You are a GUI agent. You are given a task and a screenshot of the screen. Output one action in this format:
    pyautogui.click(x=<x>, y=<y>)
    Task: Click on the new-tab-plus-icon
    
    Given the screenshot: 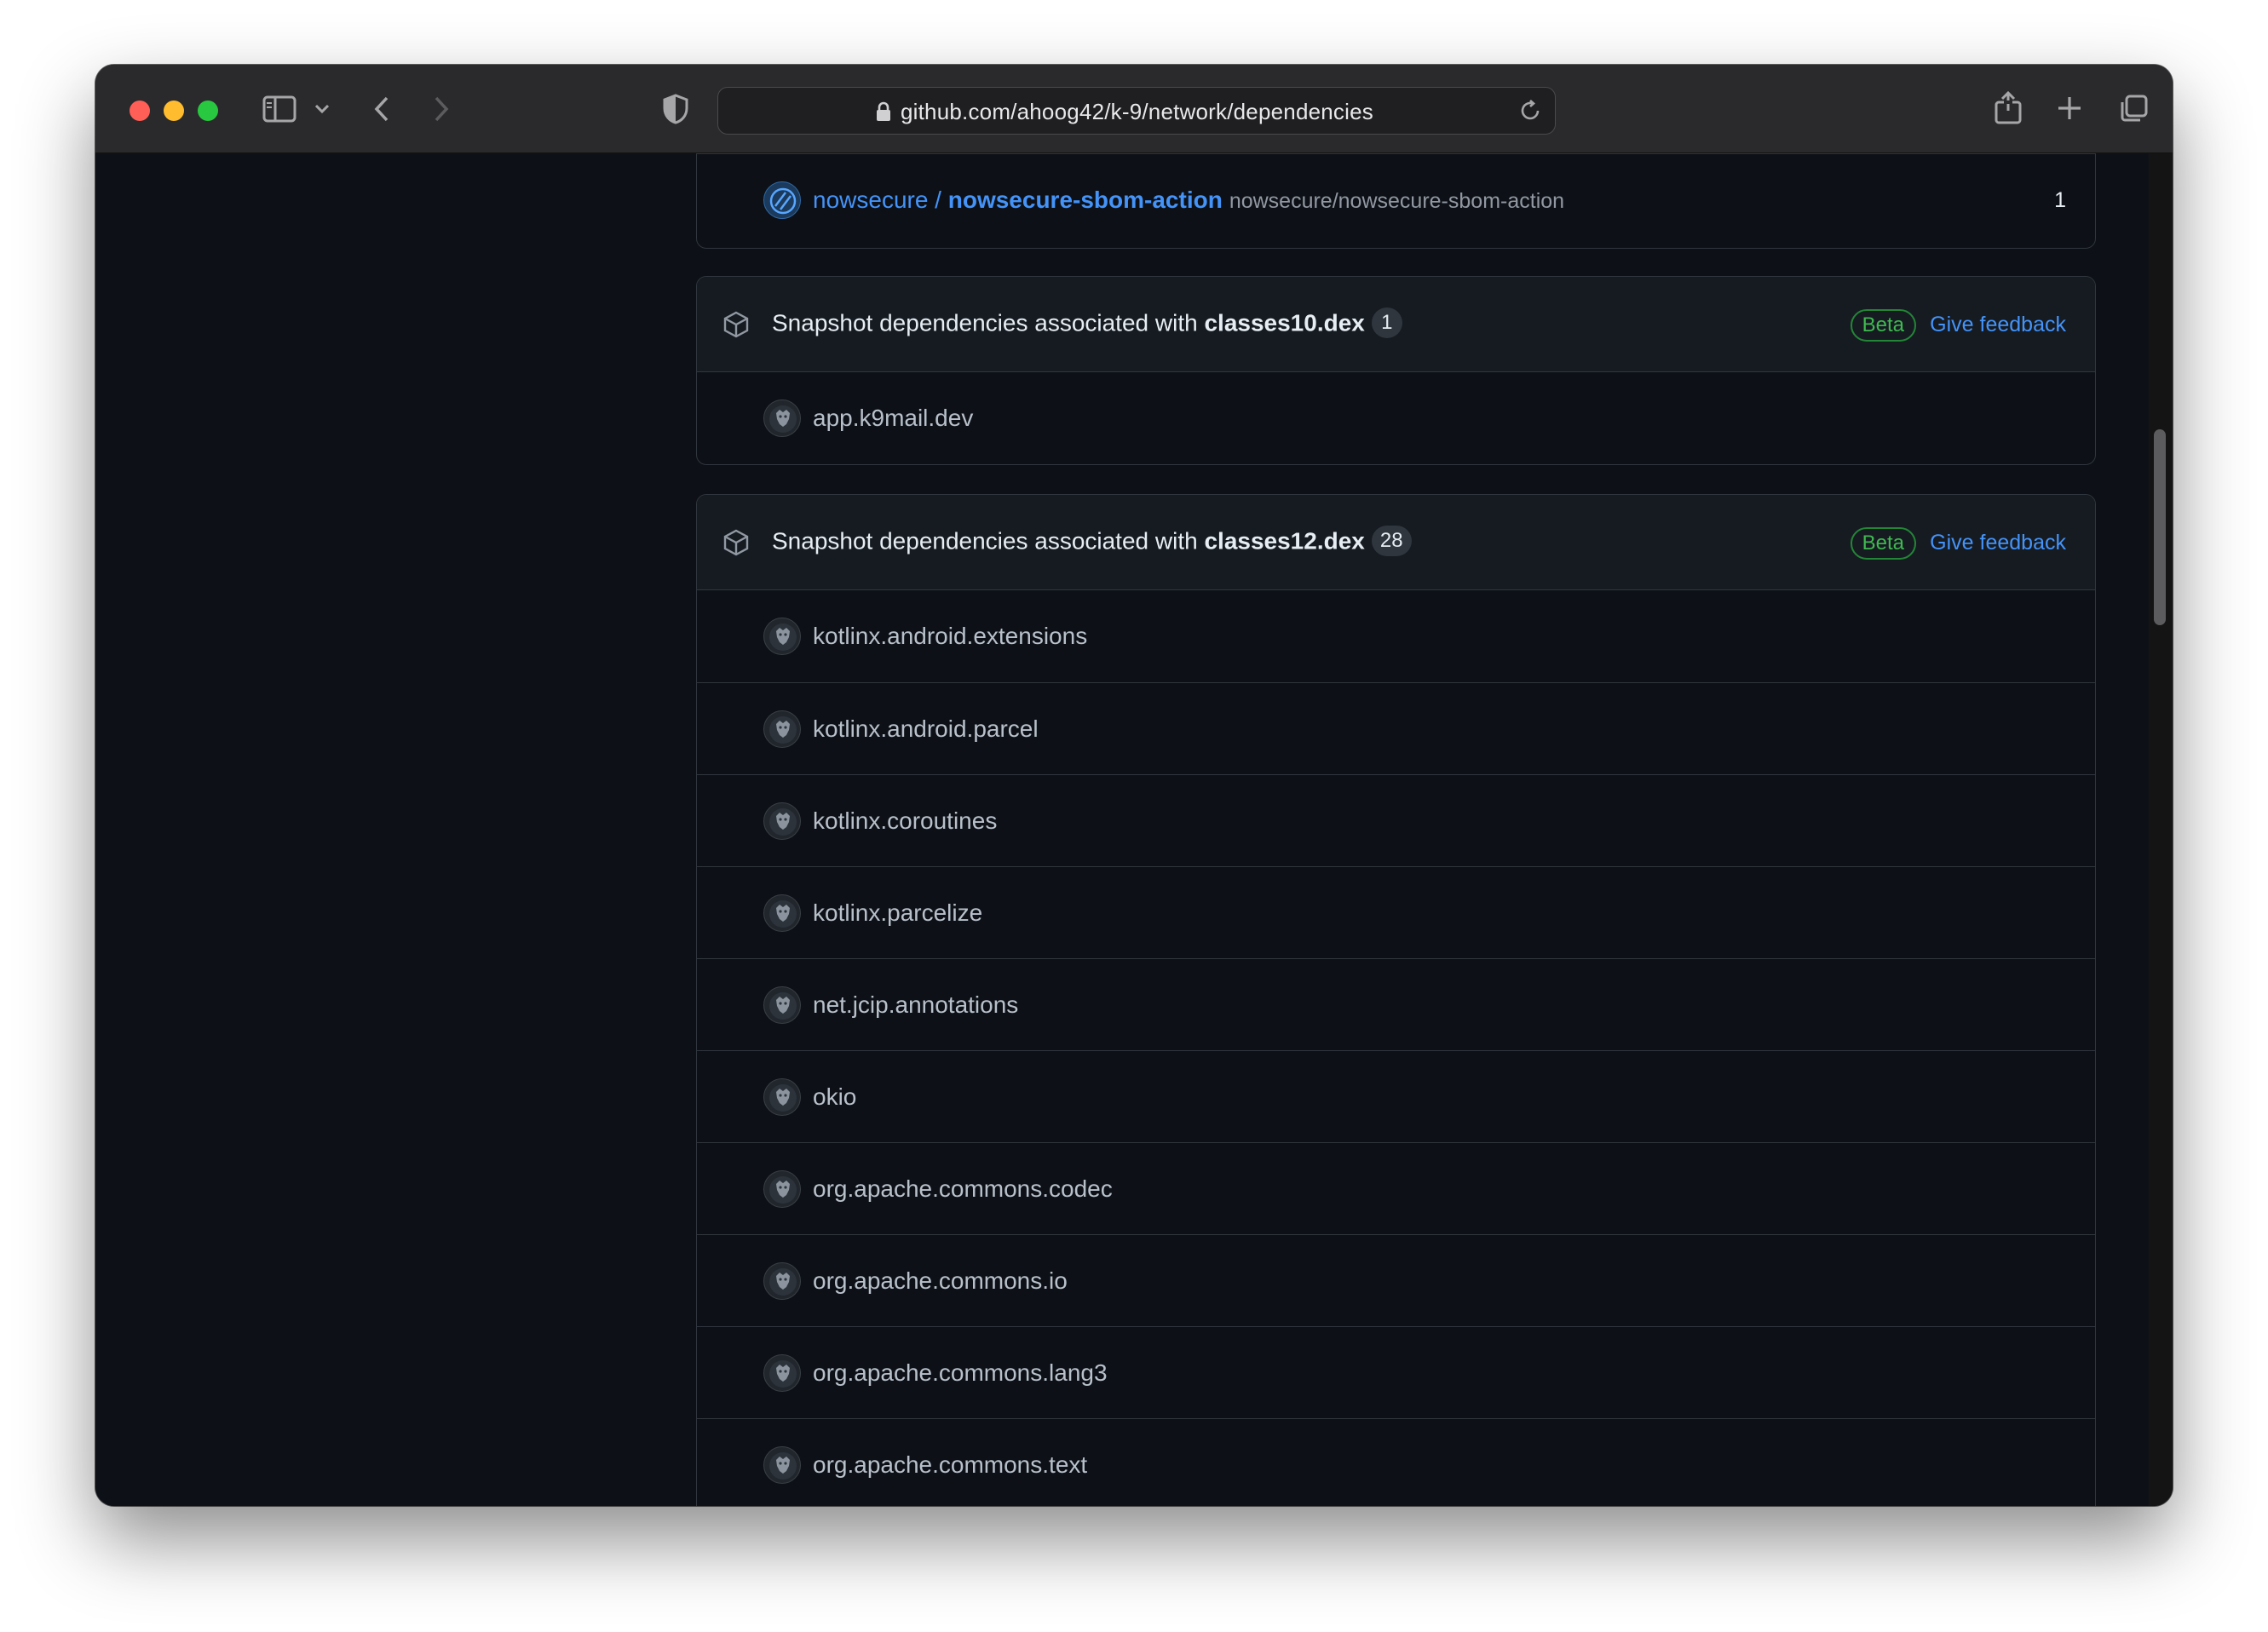 What is the action you would take?
    pyautogui.click(x=2069, y=110)
    